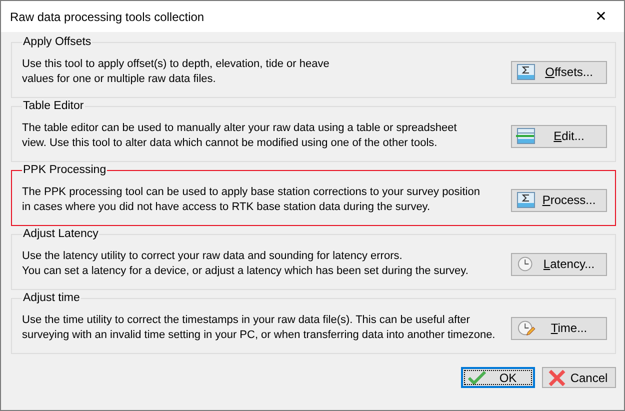 The height and width of the screenshot is (411, 625). What do you see at coordinates (579, 377) in the screenshot?
I see `cancel-button: Cancel` at bounding box center [579, 377].